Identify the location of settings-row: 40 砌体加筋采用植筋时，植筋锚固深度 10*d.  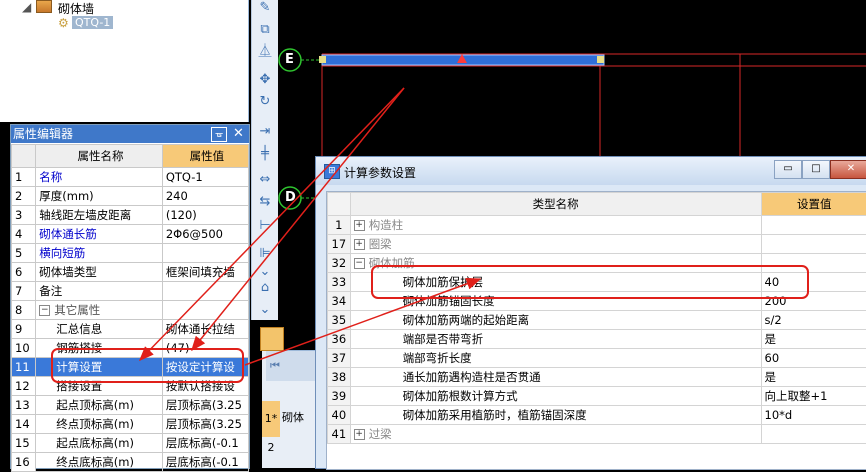
(597, 415).